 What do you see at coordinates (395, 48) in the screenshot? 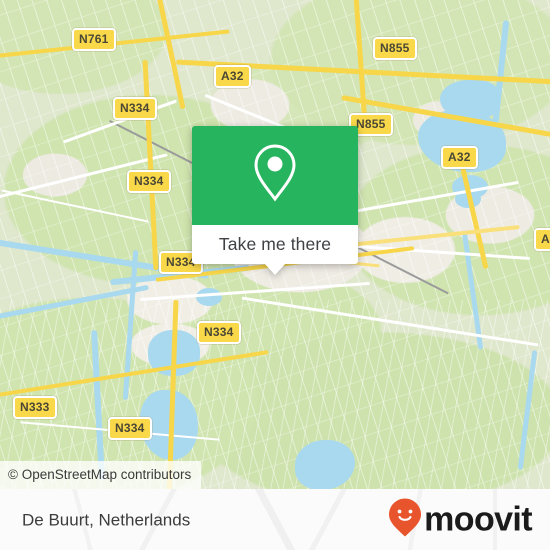
I see `road-shield-n855-1: N855` at bounding box center [395, 48].